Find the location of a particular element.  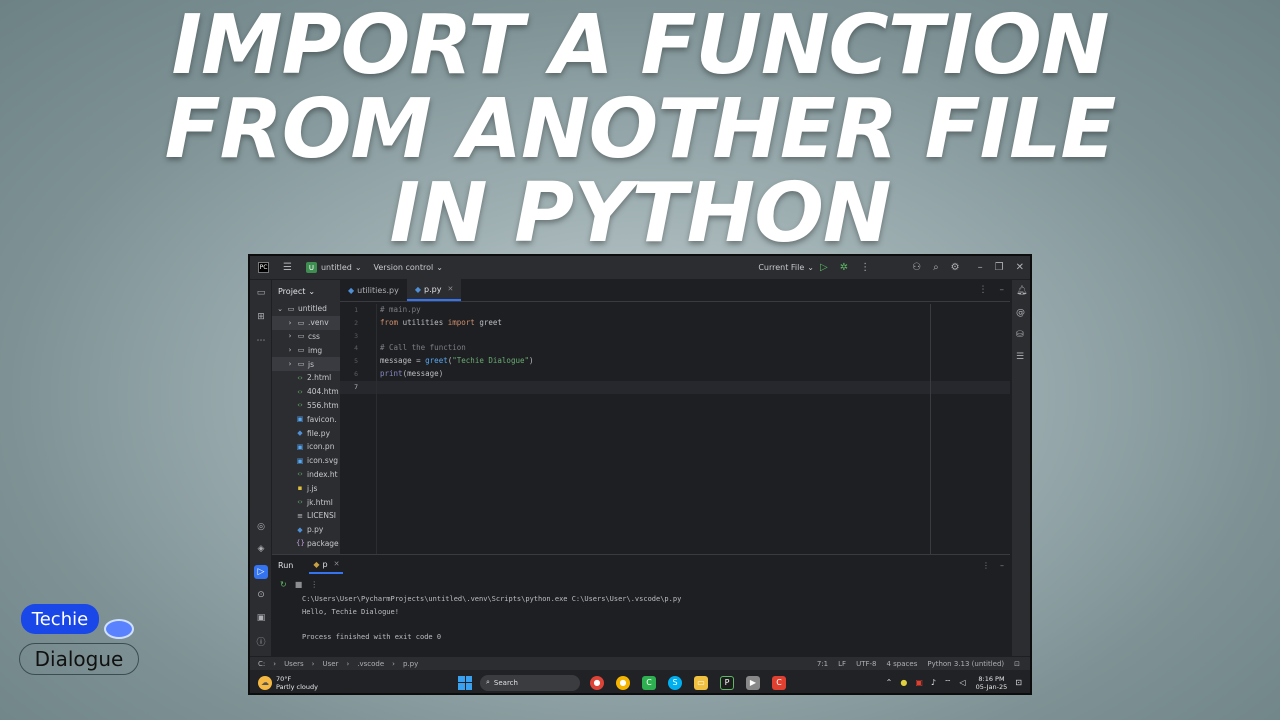

code-line-2: from utilities import greet is located at coordinates (441, 322).